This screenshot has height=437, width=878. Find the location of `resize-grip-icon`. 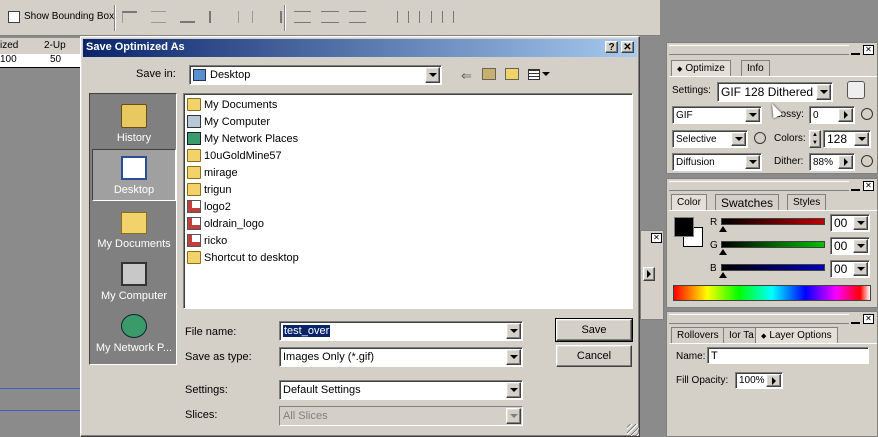

resize-grip-icon is located at coordinates (633, 430).